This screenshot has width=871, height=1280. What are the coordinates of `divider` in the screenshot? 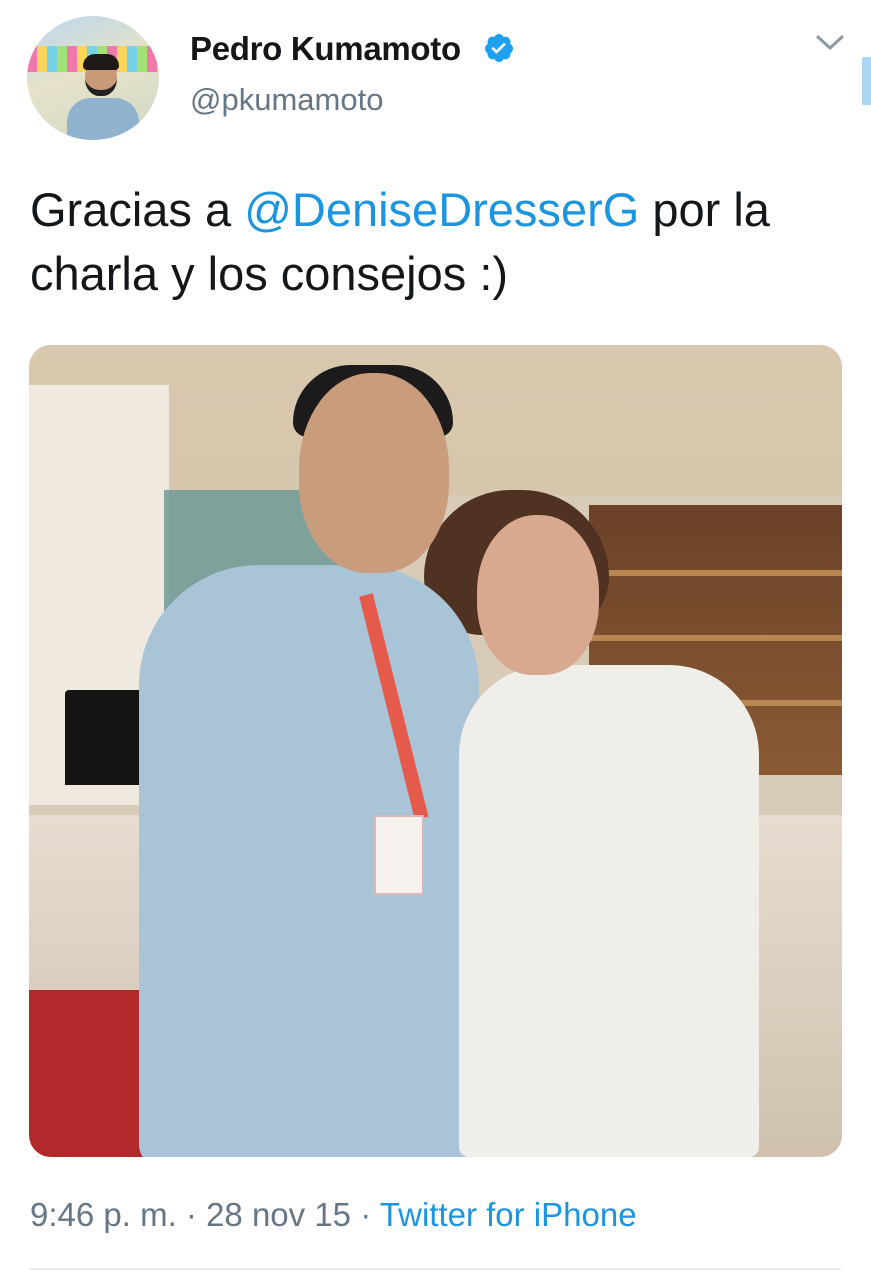 It's located at (435, 1269).